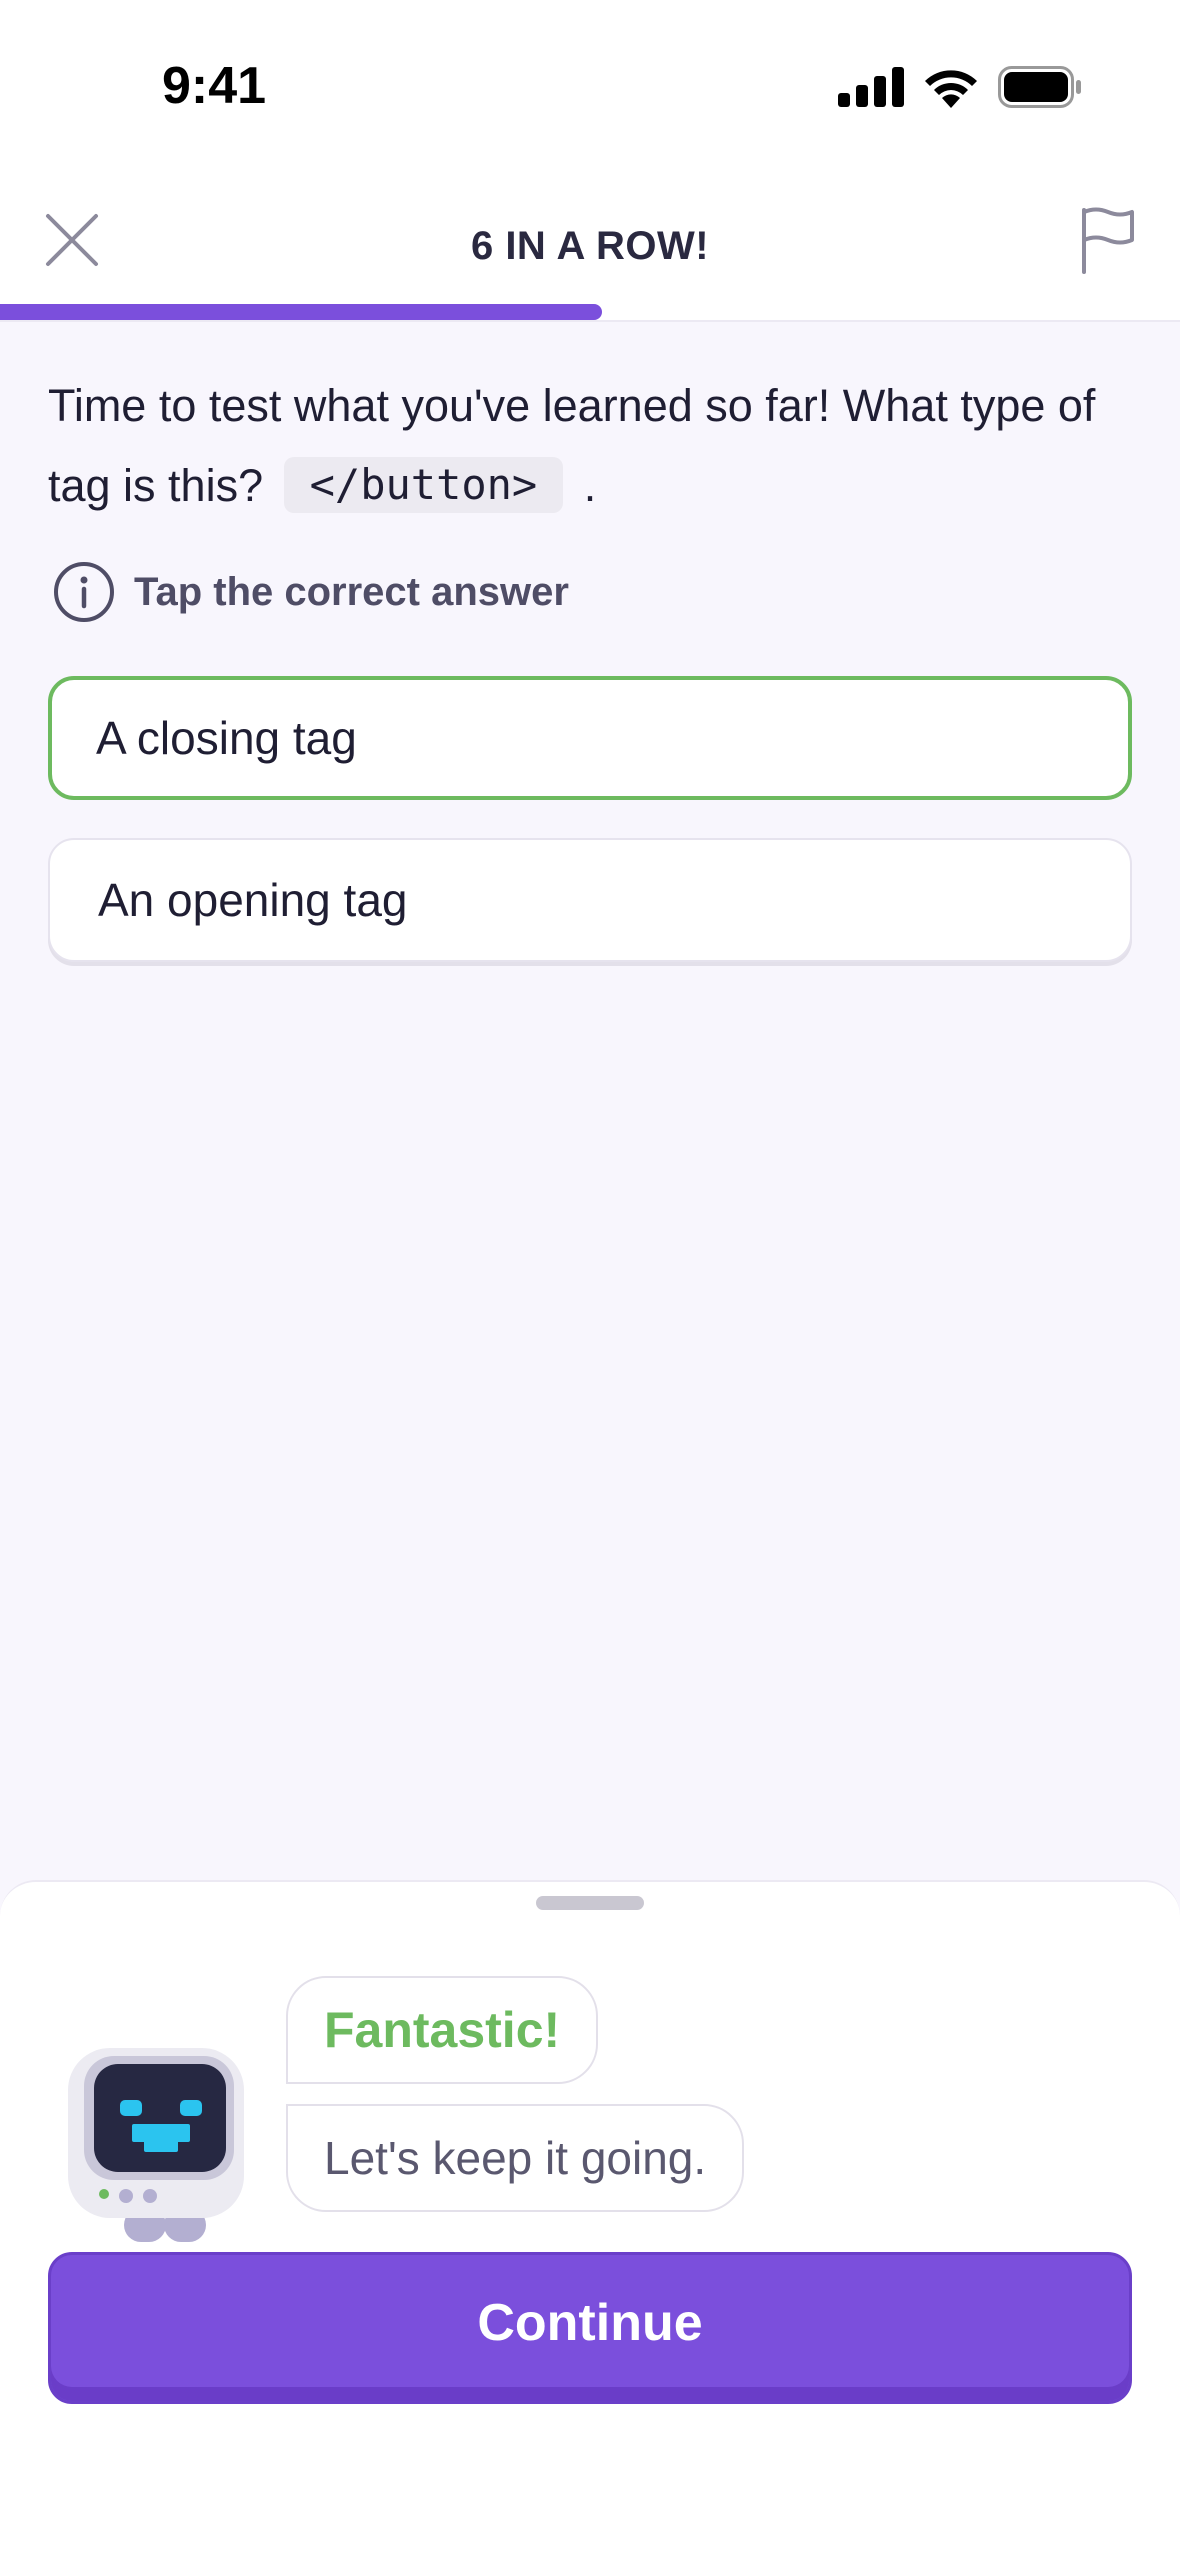 The width and height of the screenshot is (1180, 2556). I want to click on answer-label: A closing tag, so click(226, 738).